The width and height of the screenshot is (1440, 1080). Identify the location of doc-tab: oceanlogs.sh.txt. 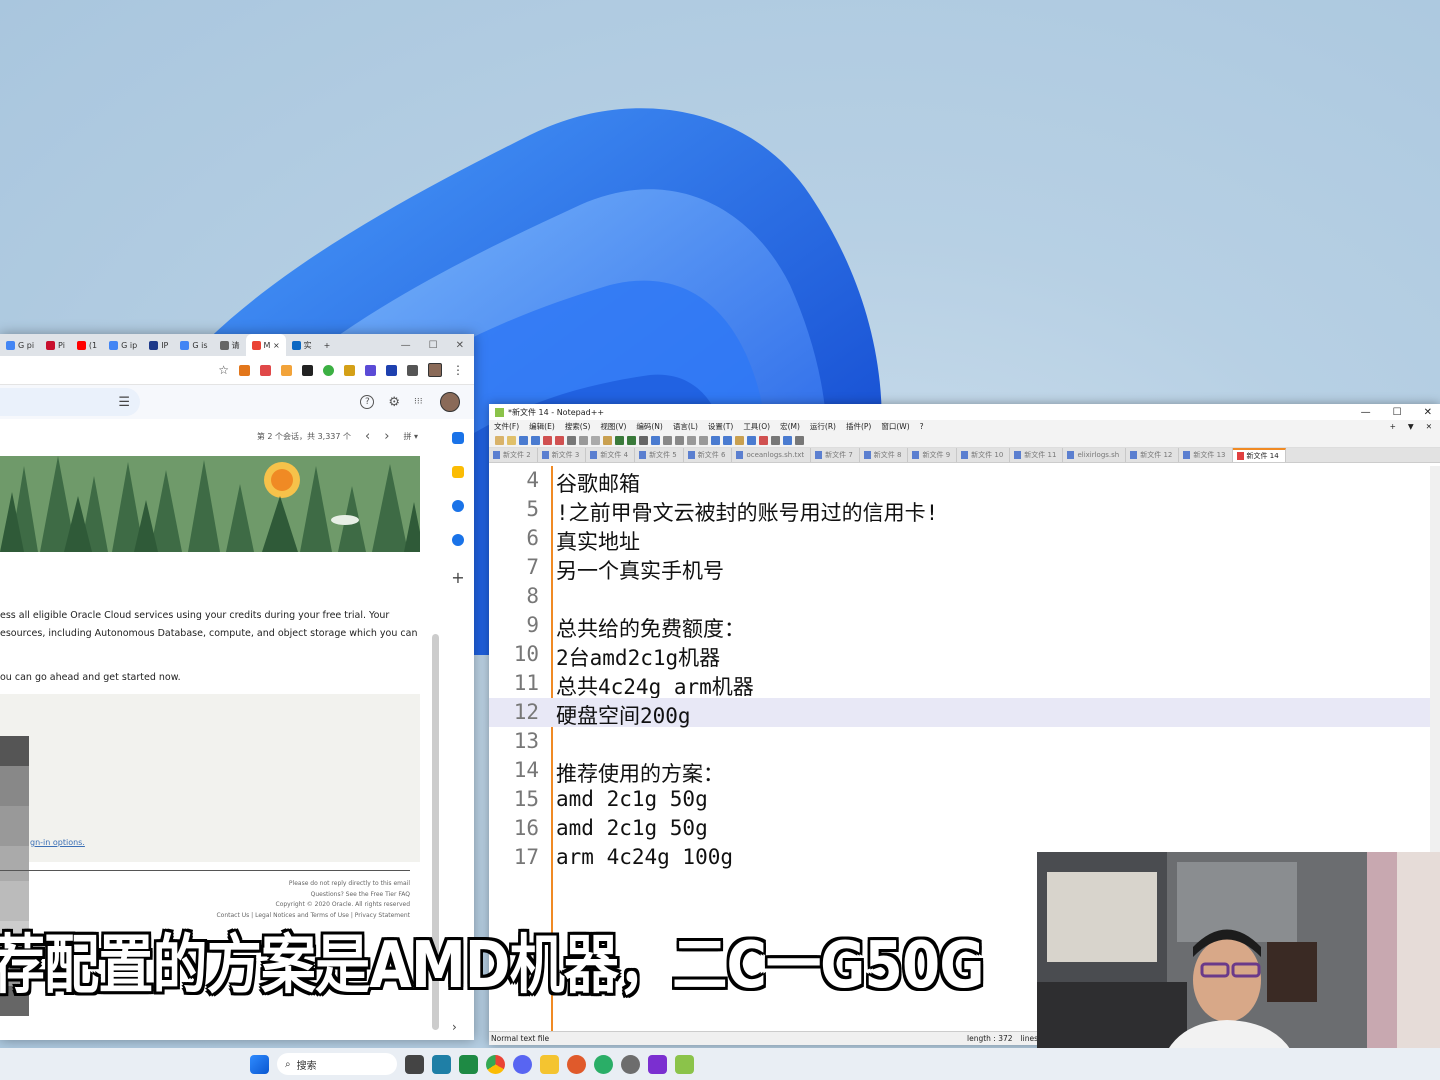
(772, 455).